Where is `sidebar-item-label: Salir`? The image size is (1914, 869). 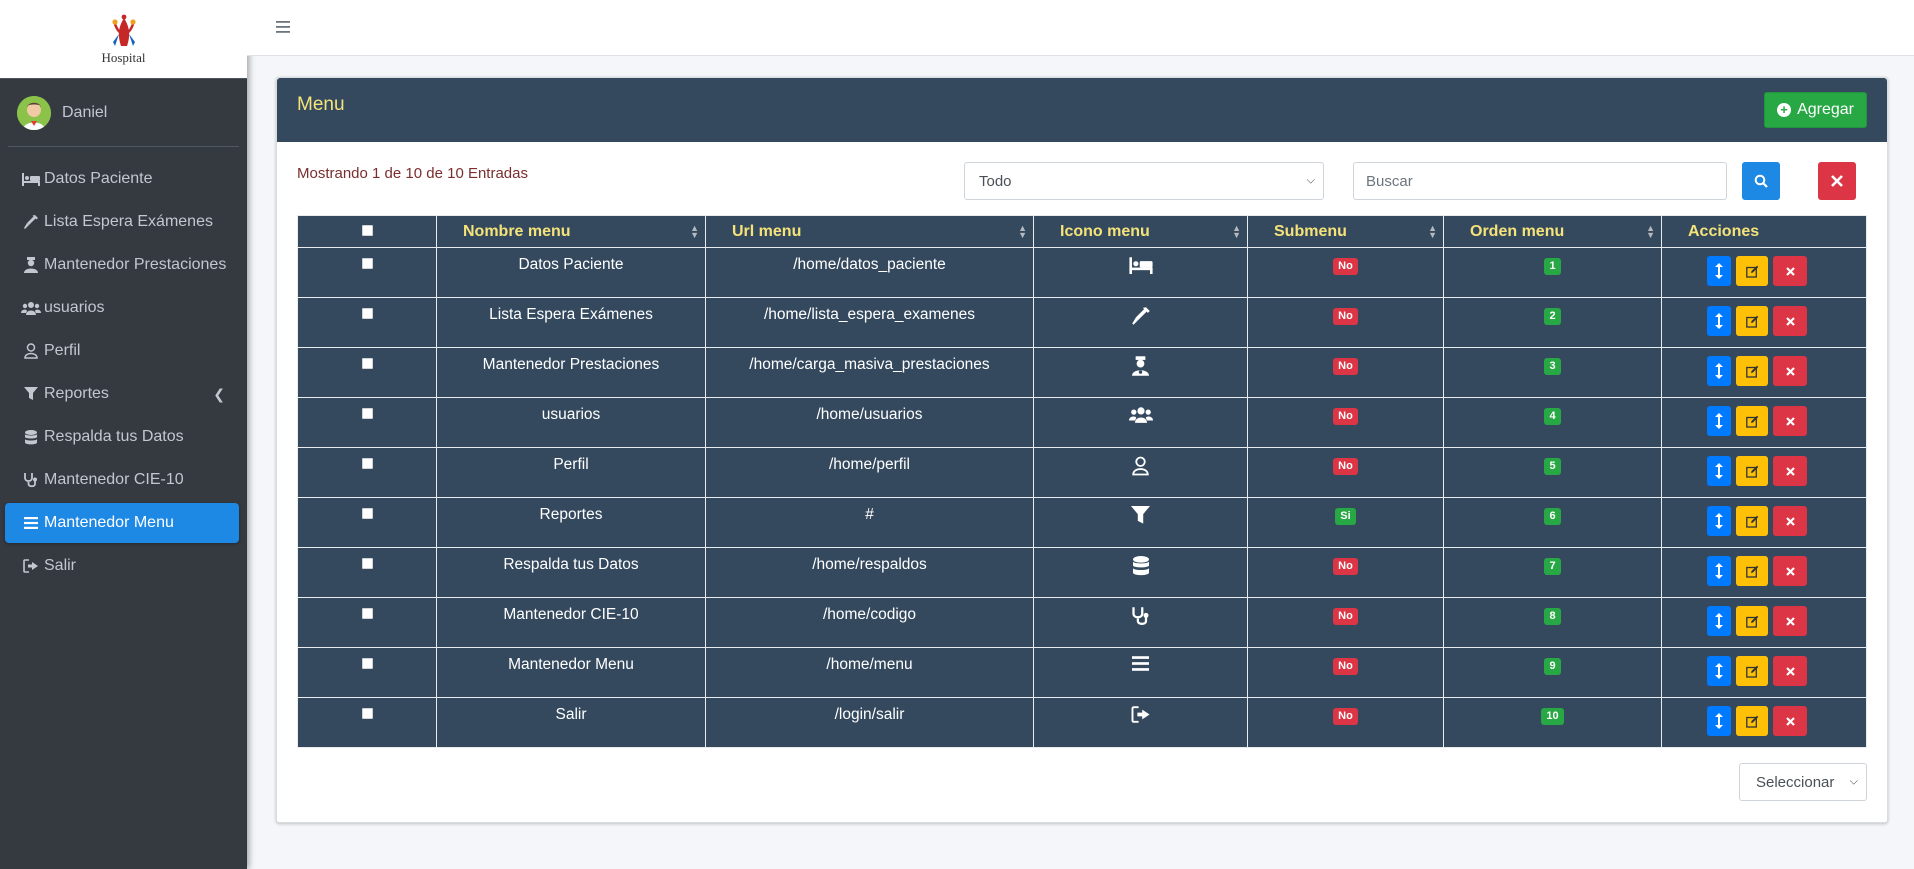
sidebar-item-label: Salir is located at coordinates (60, 565).